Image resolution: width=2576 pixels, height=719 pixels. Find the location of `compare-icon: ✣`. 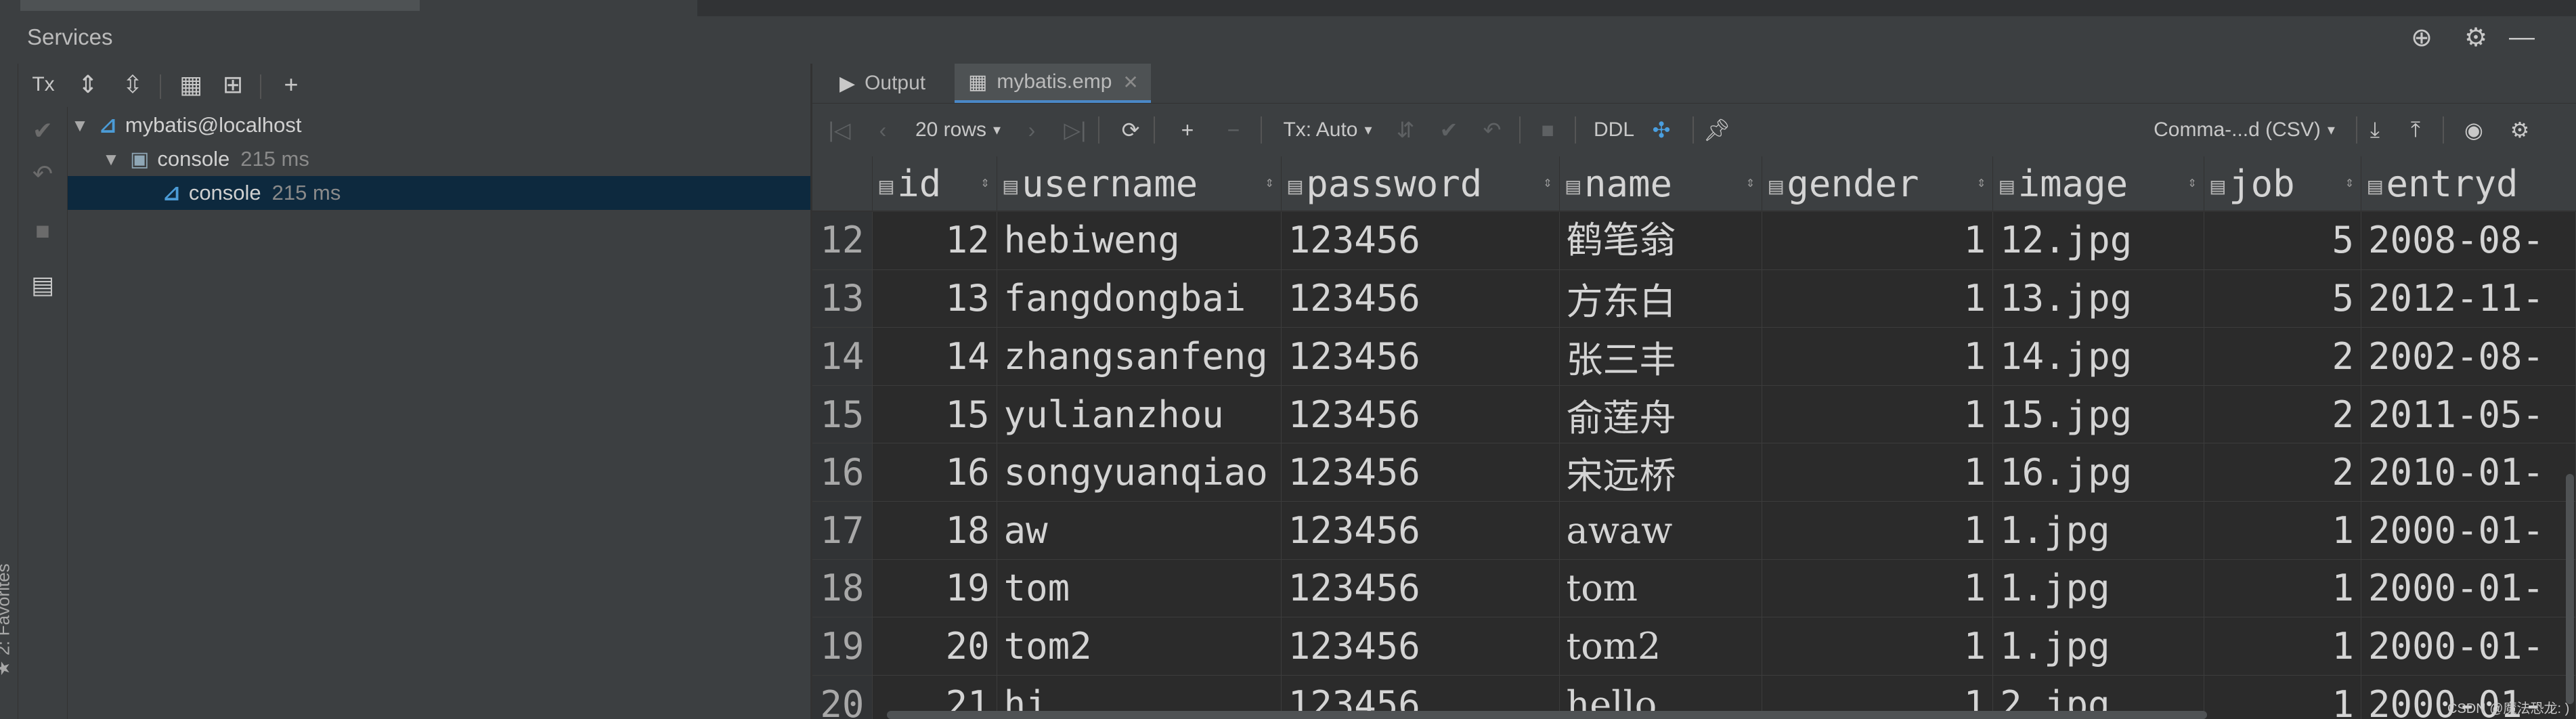

compare-icon: ✣ is located at coordinates (1661, 130).